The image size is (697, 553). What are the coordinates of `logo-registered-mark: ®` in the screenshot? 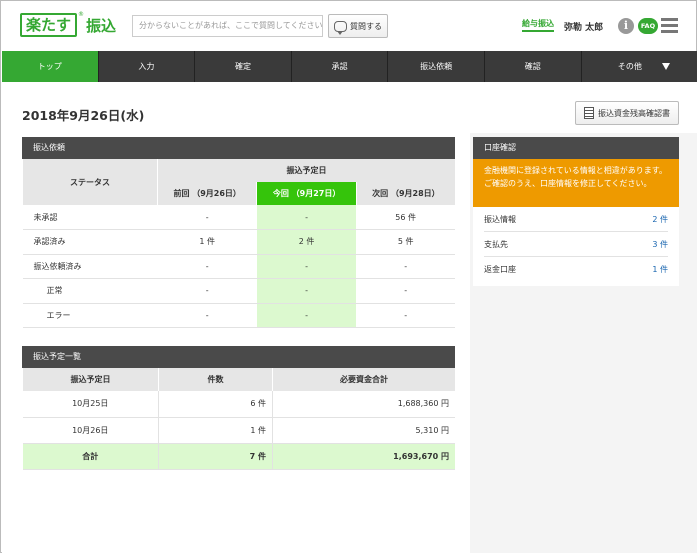 It's located at (81, 14).